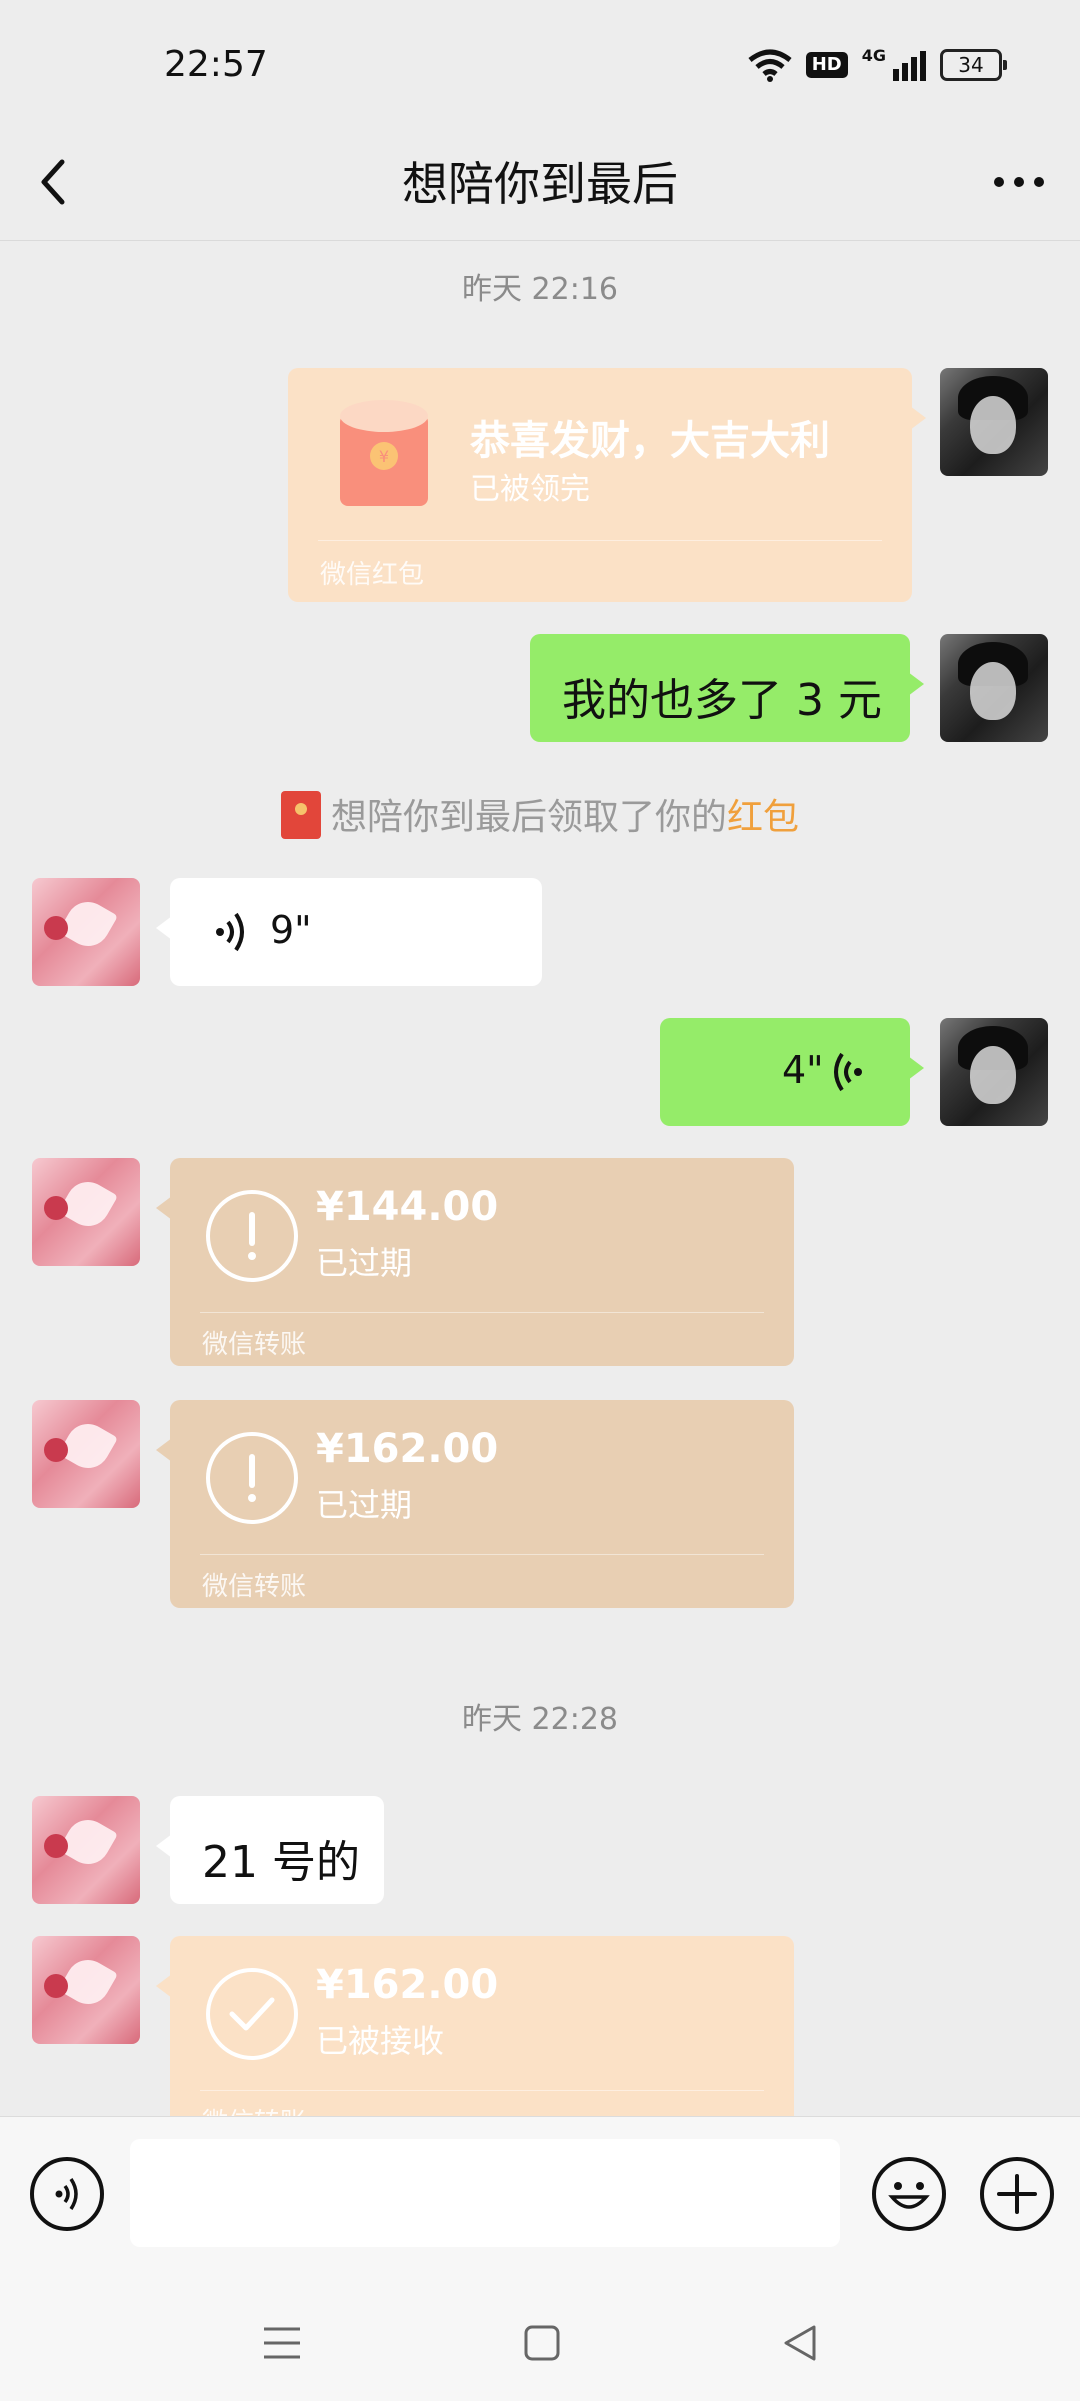 Image resolution: width=1080 pixels, height=2401 pixels. What do you see at coordinates (1019, 182) in the screenshot?
I see `more-icon` at bounding box center [1019, 182].